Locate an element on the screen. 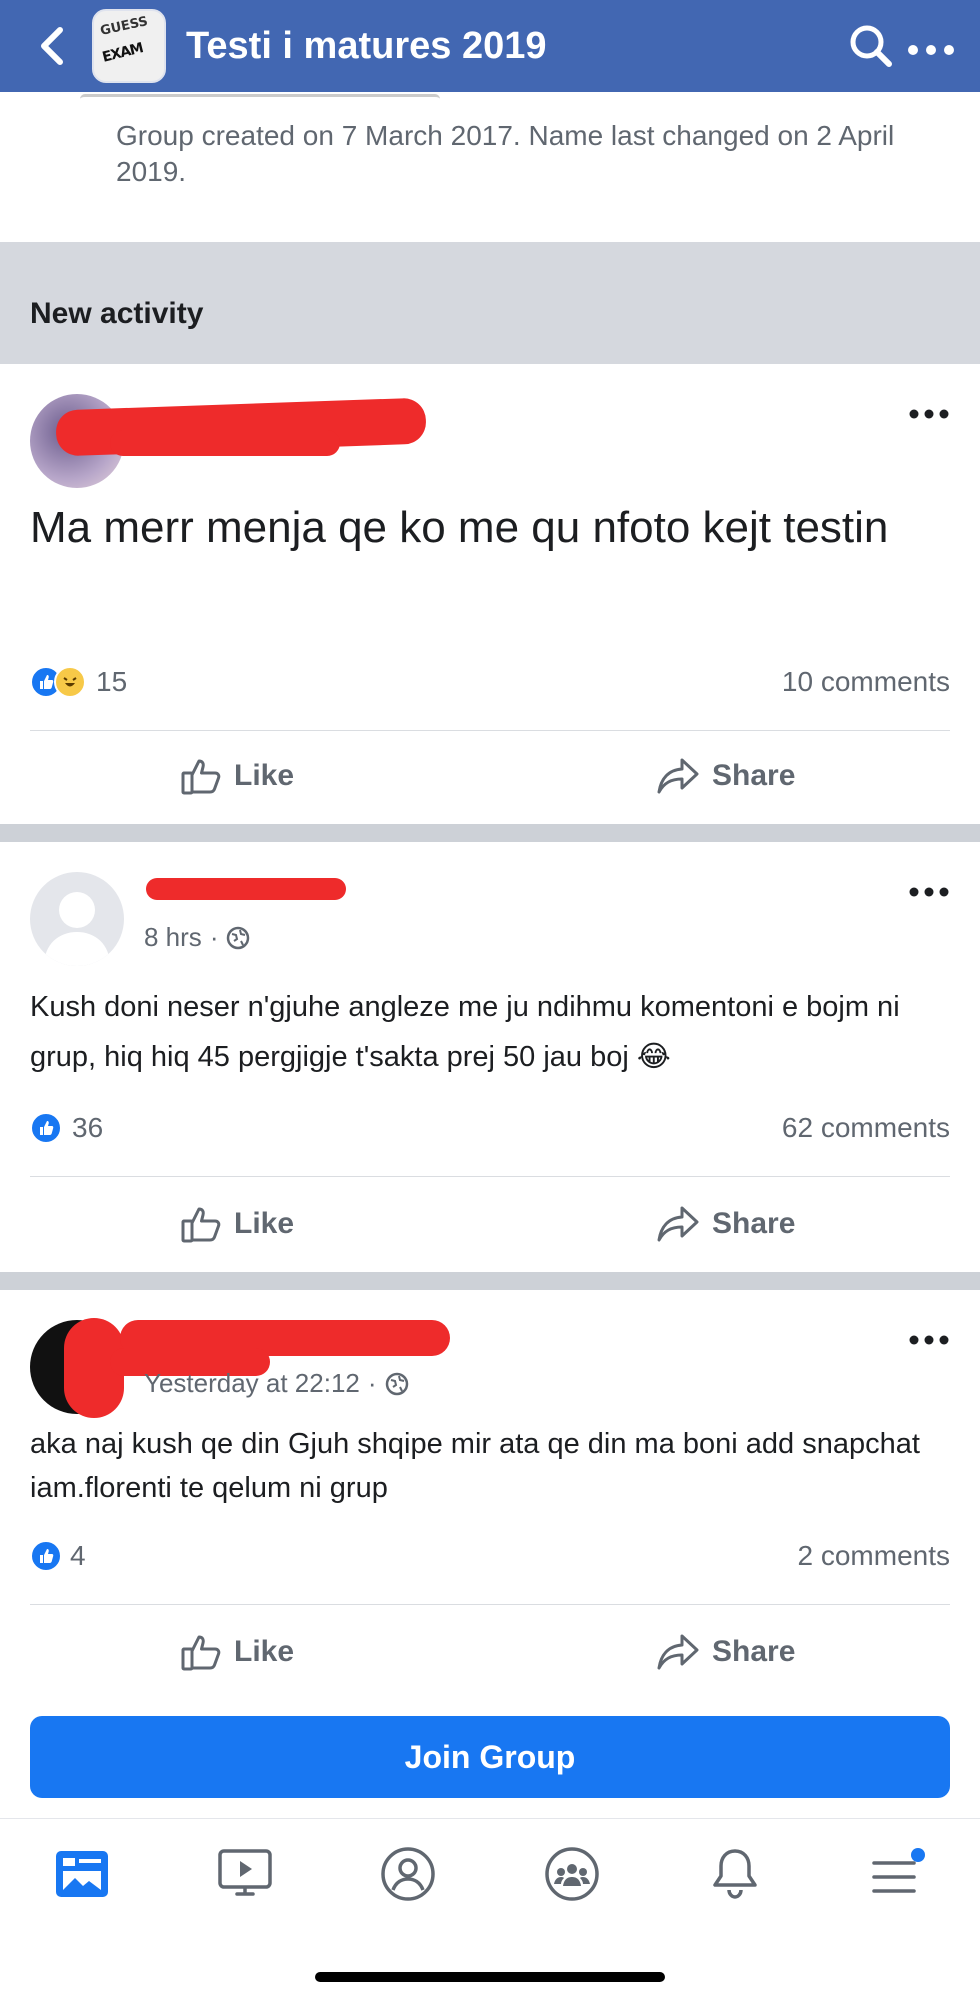 The image size is (980, 2002). post-meta: 8 hrs · is located at coordinates (197, 937).